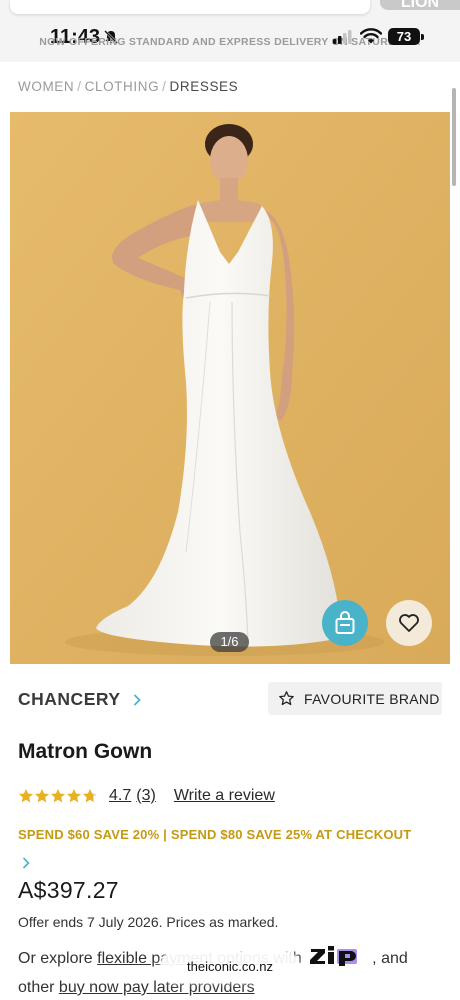  What do you see at coordinates (229, 642) in the screenshot?
I see `gallery-pager: 1/6` at bounding box center [229, 642].